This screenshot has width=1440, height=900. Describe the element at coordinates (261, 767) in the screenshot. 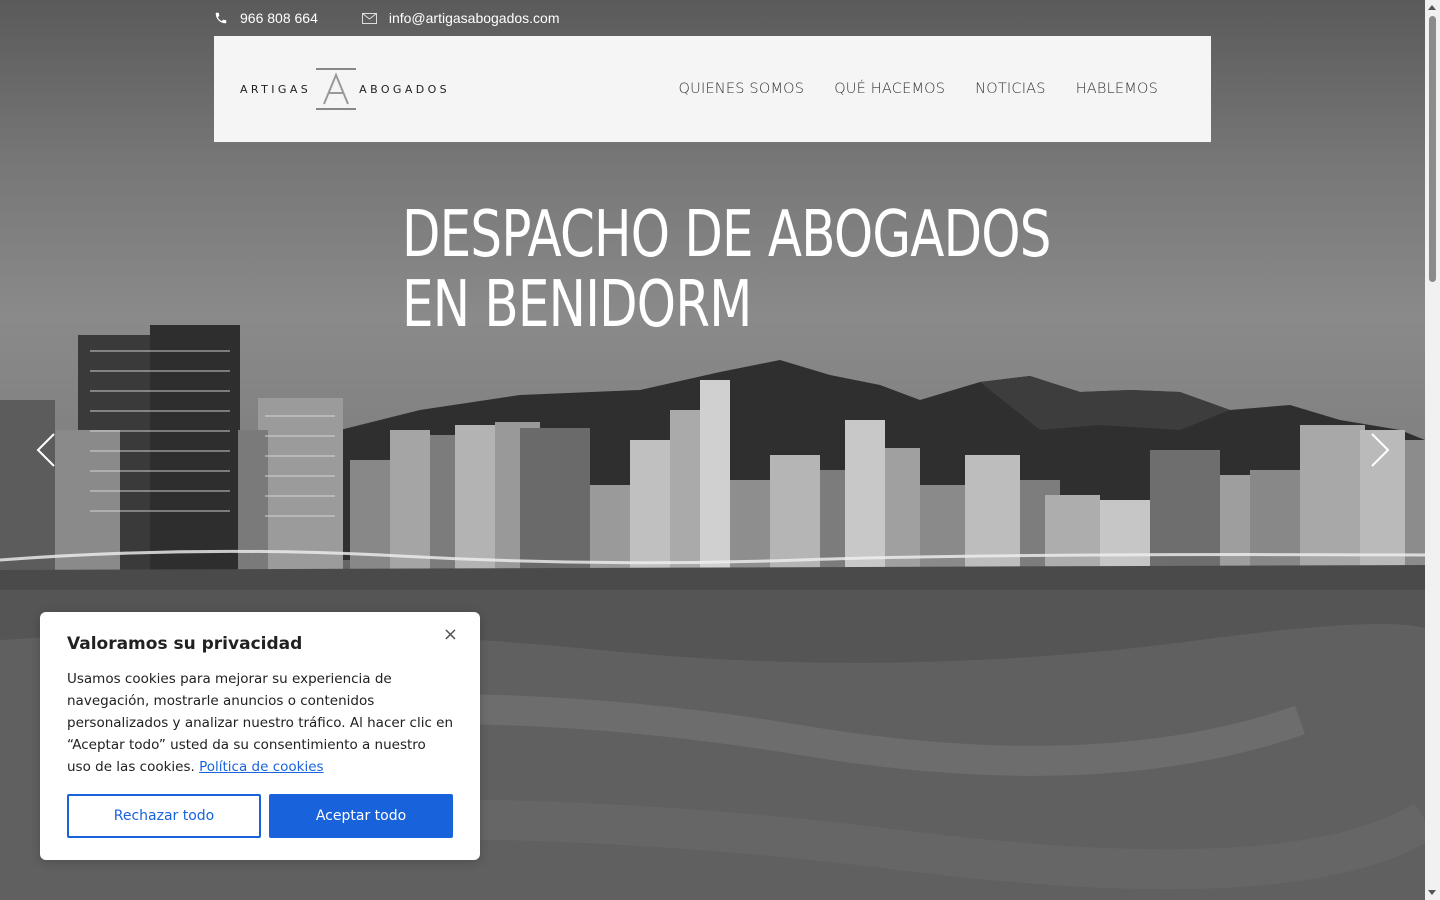

I see `cookie-policy-link: Política de cookies` at that location.